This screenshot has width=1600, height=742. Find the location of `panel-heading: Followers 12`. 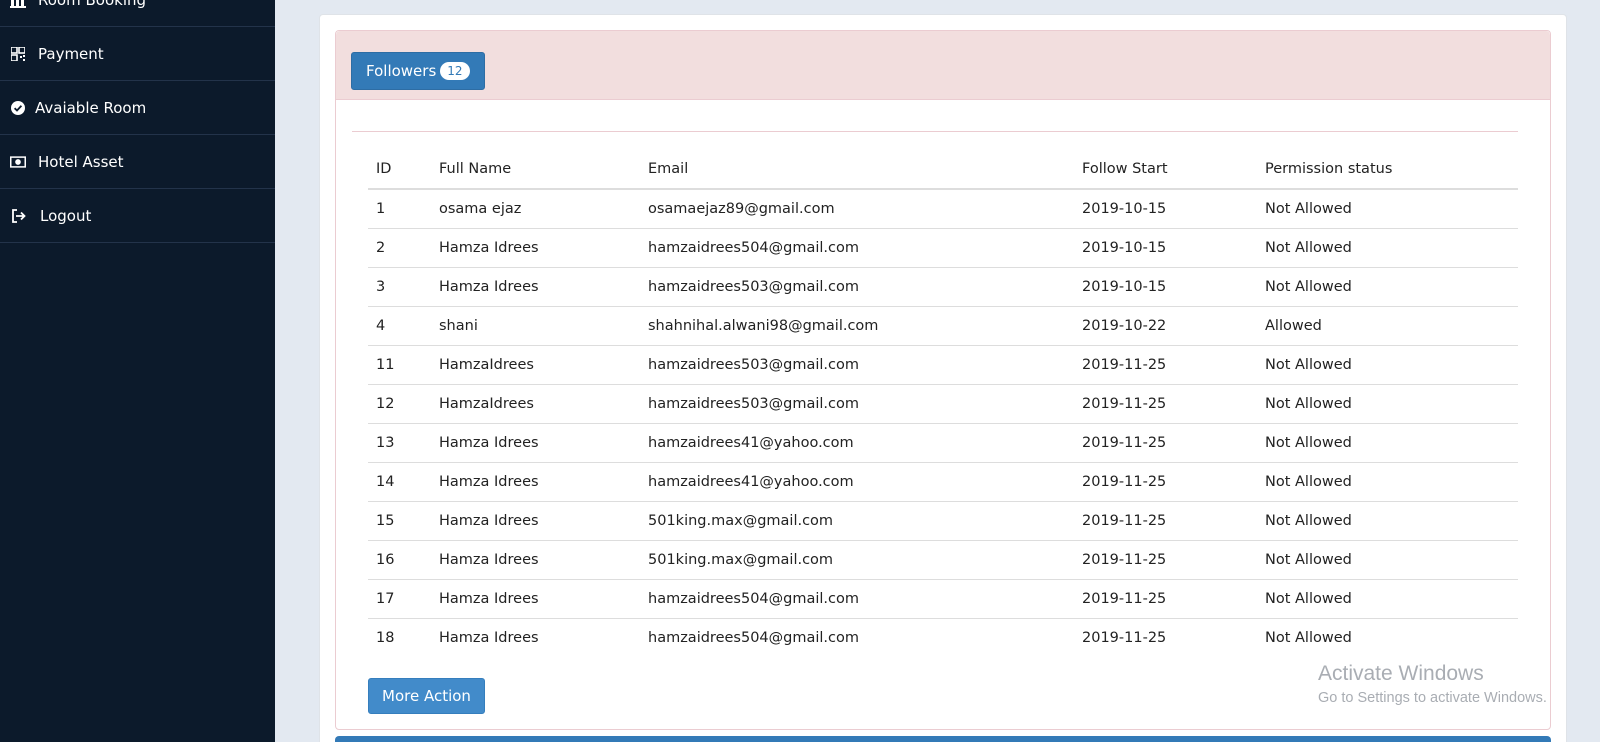

panel-heading: Followers 12 is located at coordinates (943, 65).